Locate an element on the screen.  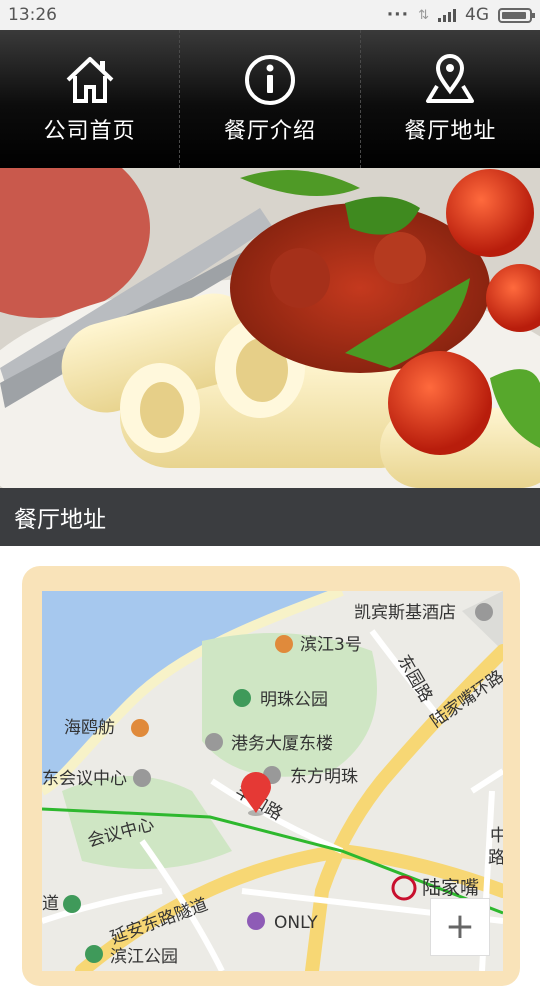
battery-icon is located at coordinates (516, 15).